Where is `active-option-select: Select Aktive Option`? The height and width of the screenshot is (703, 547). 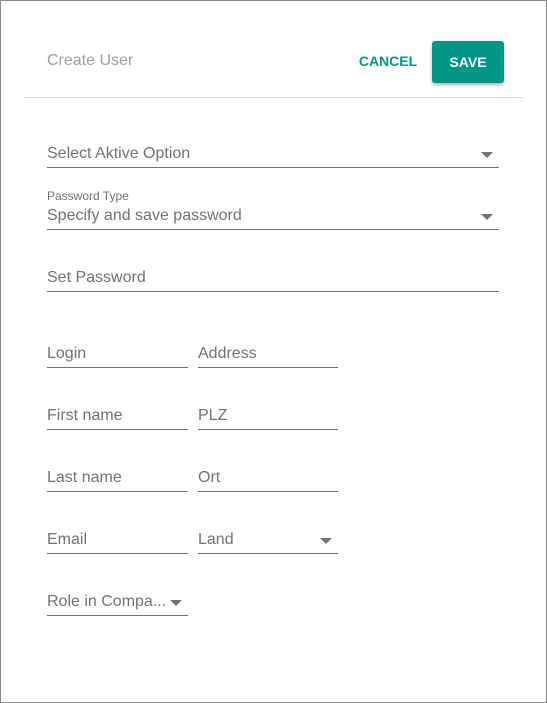 active-option-select: Select Aktive Option is located at coordinates (273, 154).